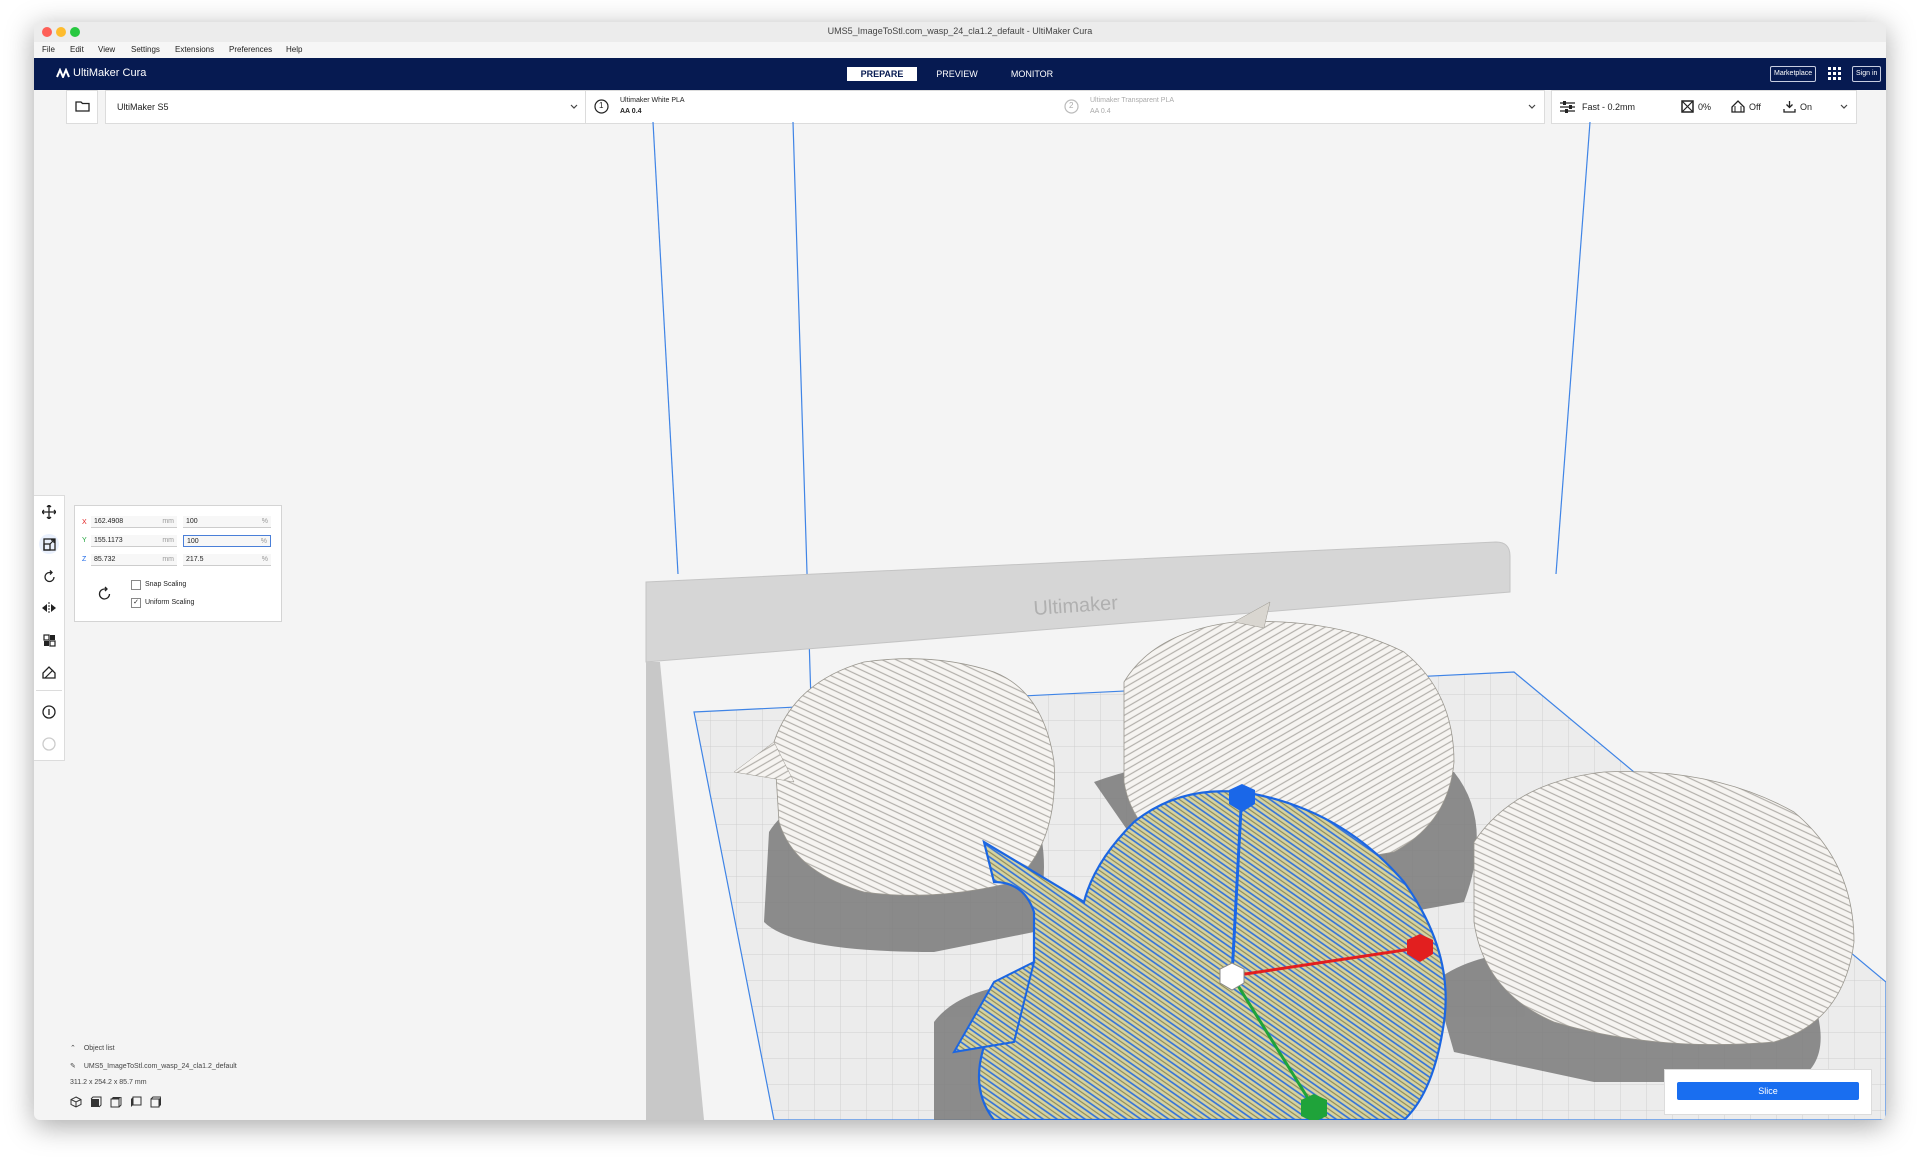 The width and height of the screenshot is (1920, 1166). I want to click on mirror-icon, so click(49, 608).